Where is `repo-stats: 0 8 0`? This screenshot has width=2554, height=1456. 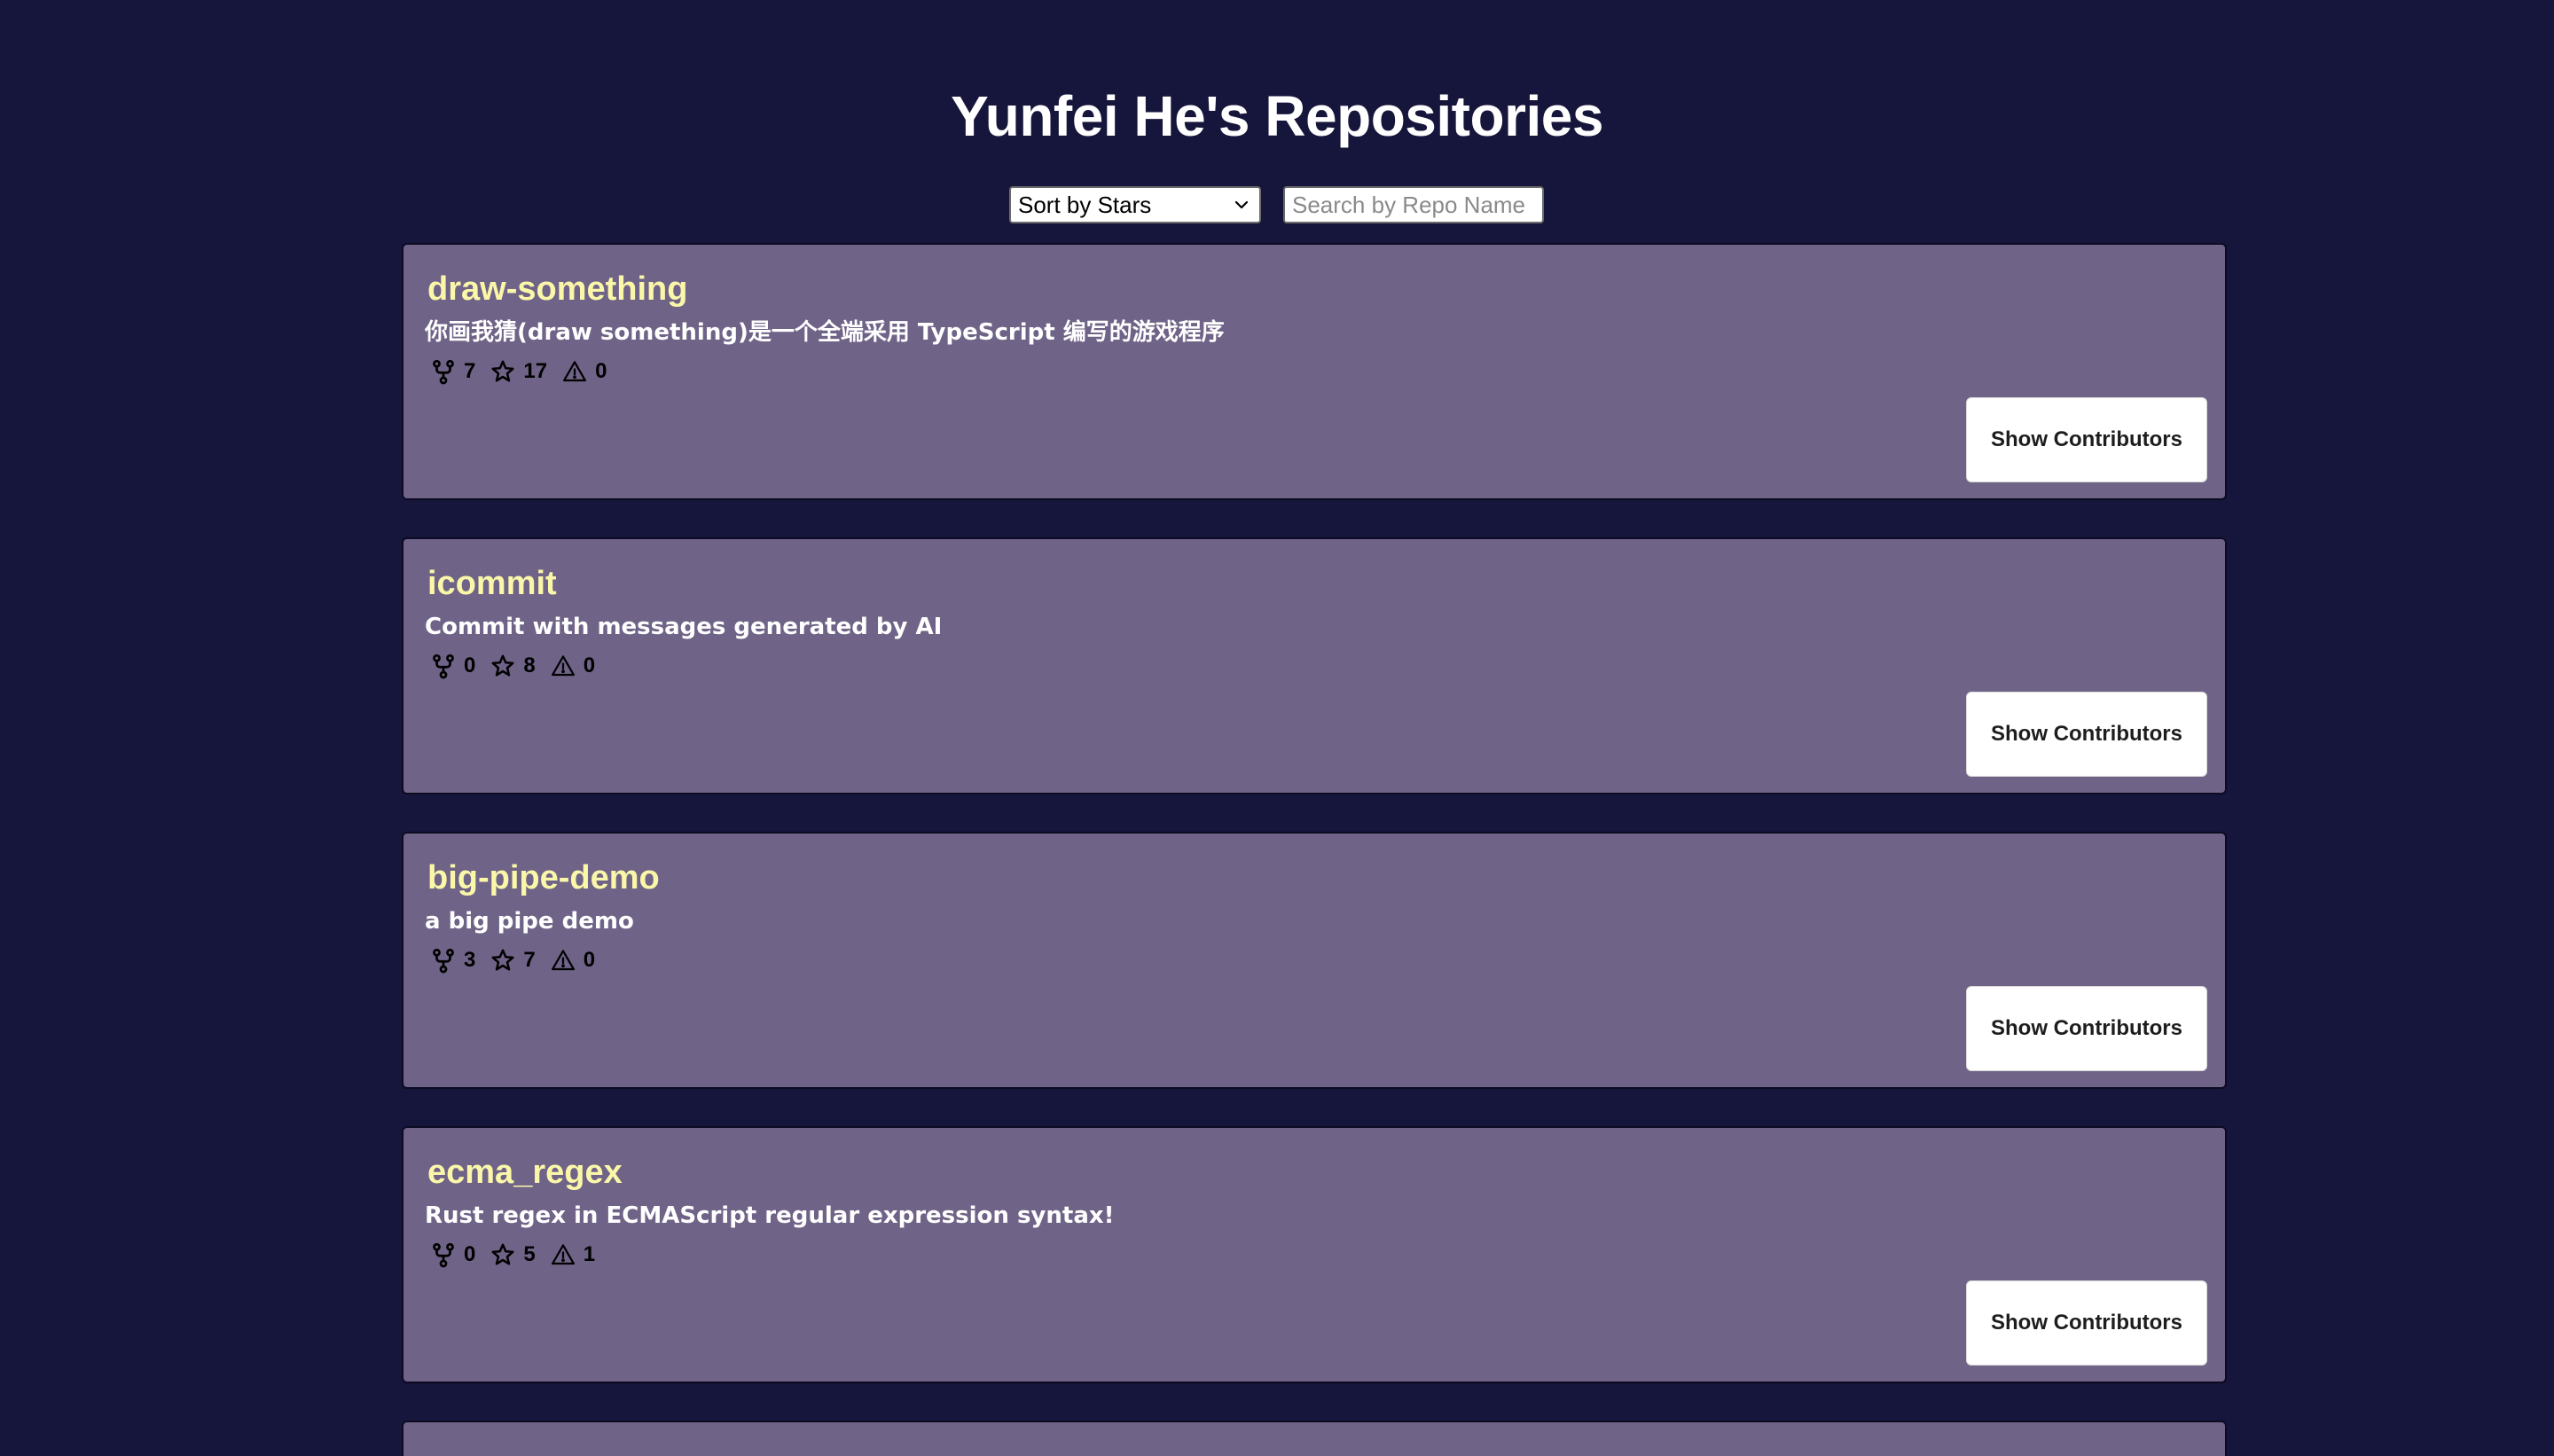 repo-stats: 0 8 0 is located at coordinates (519, 666).